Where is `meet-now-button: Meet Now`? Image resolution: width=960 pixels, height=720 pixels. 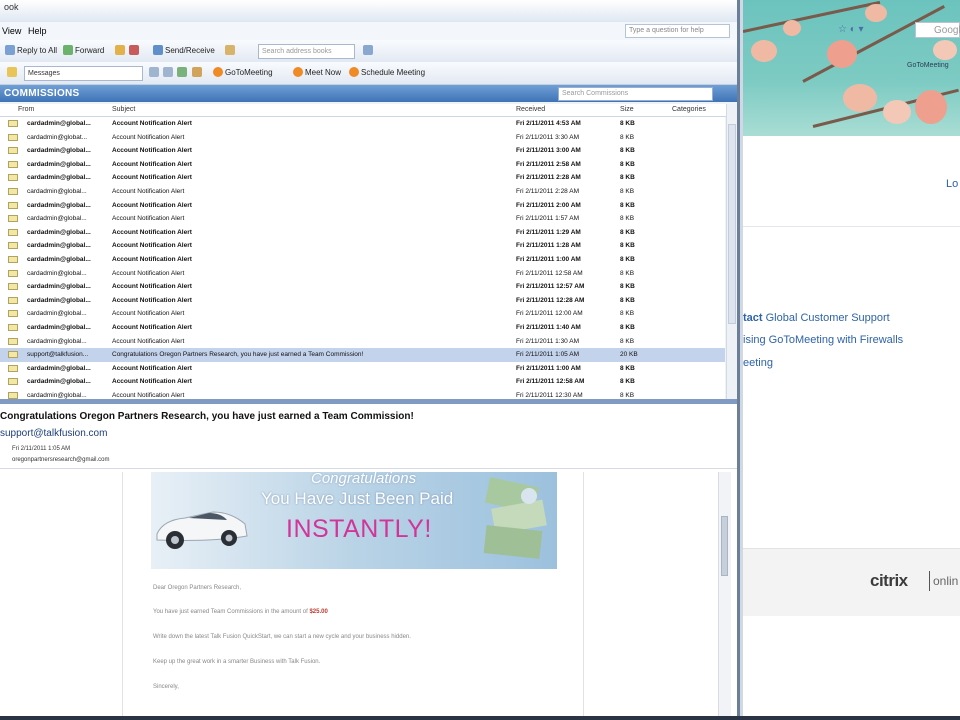 meet-now-button: Meet Now is located at coordinates (317, 73).